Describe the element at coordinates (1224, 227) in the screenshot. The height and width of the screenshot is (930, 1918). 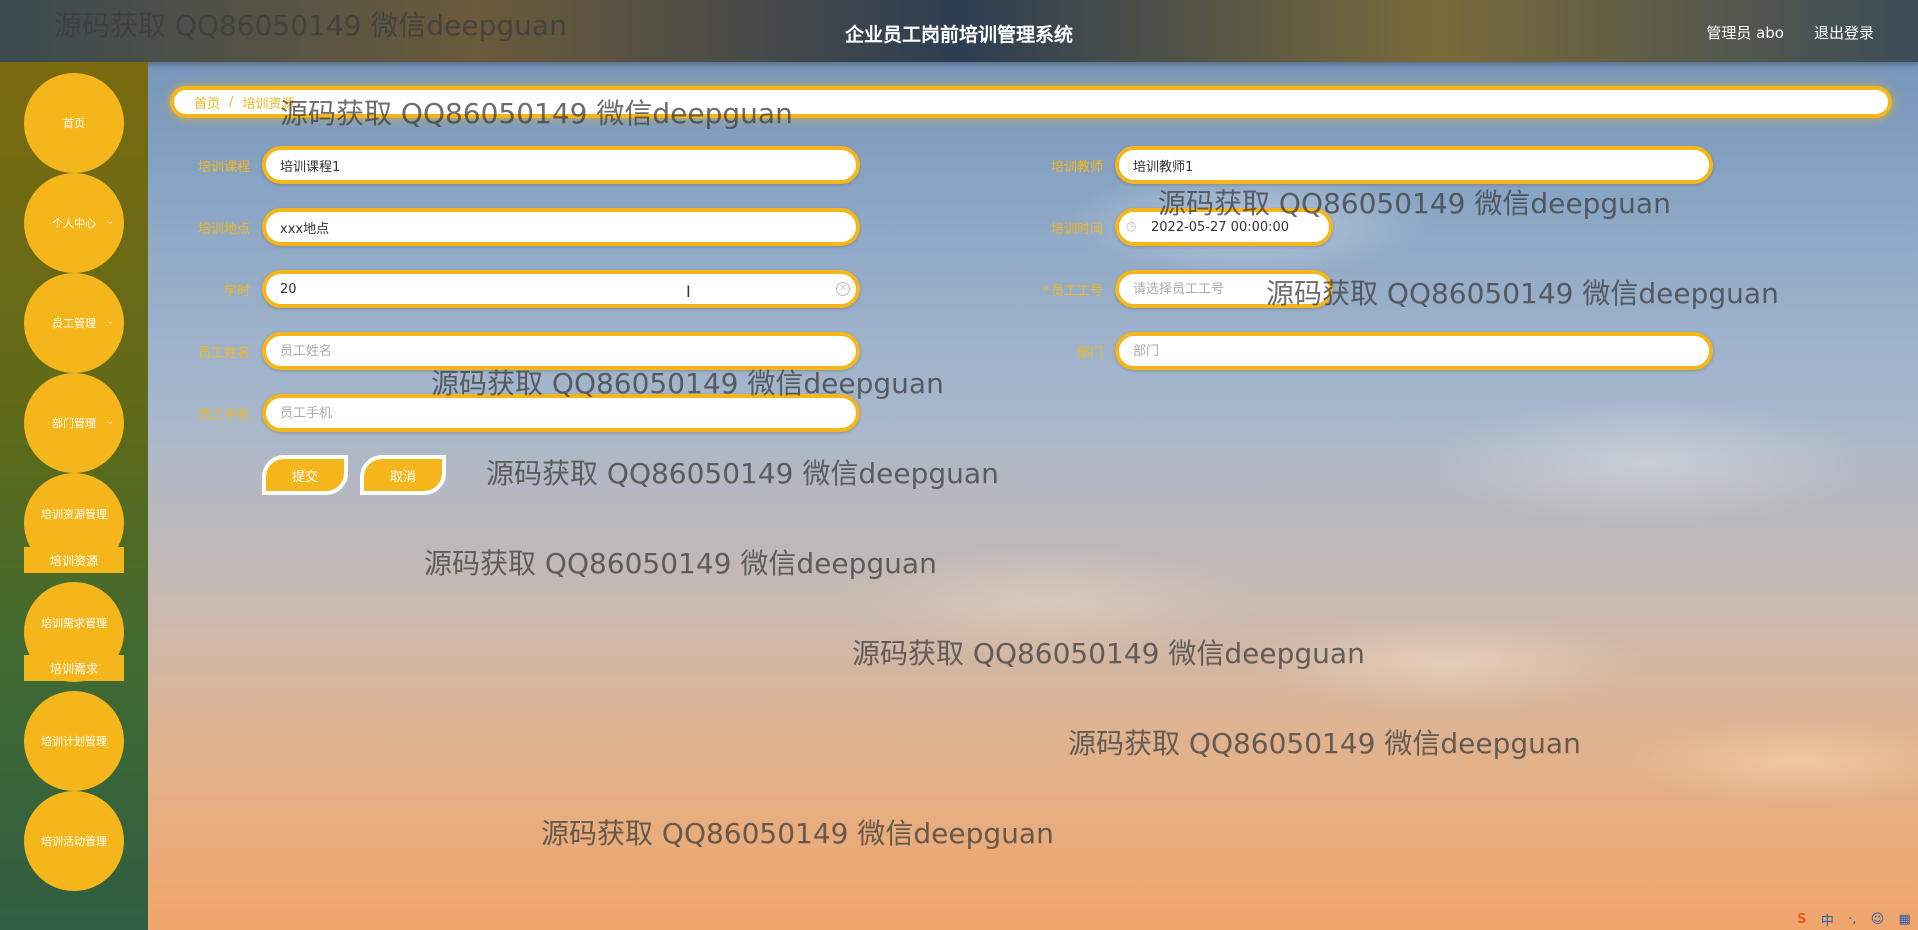
I see `time-input` at that location.